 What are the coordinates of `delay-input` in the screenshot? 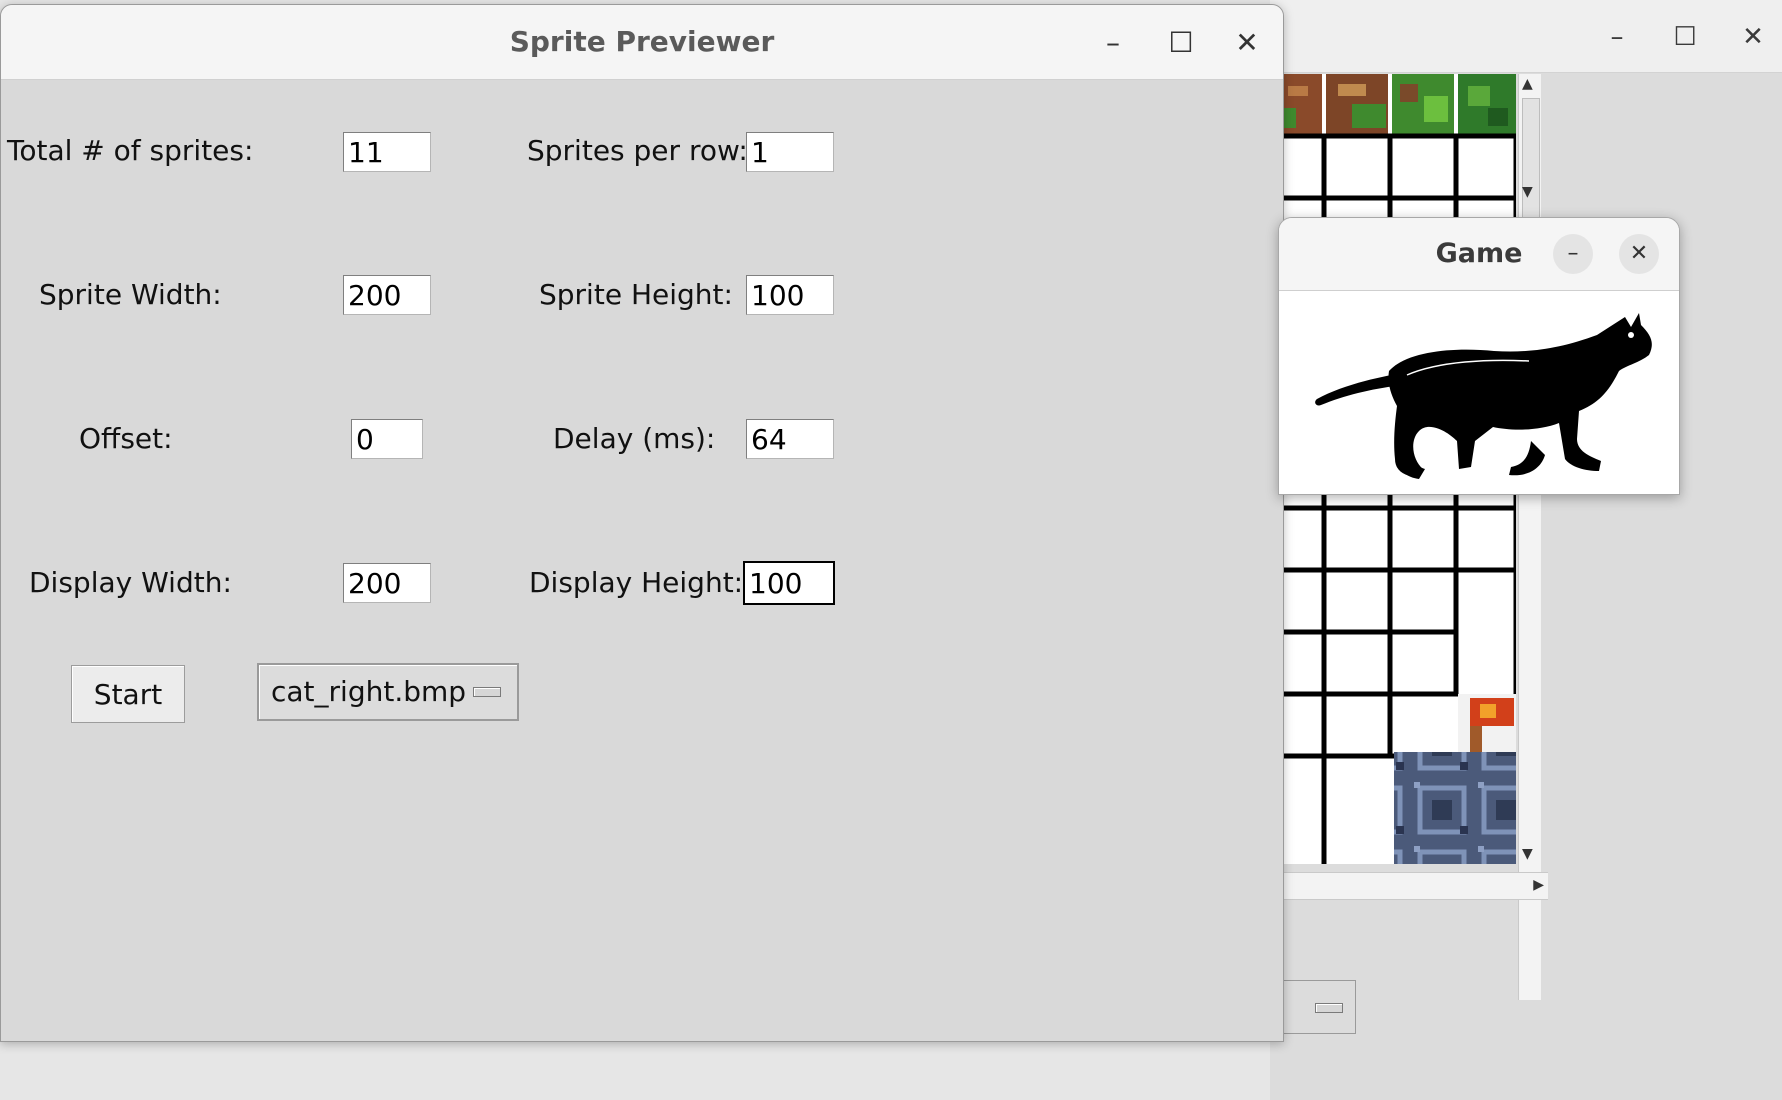 It's located at (790, 439).